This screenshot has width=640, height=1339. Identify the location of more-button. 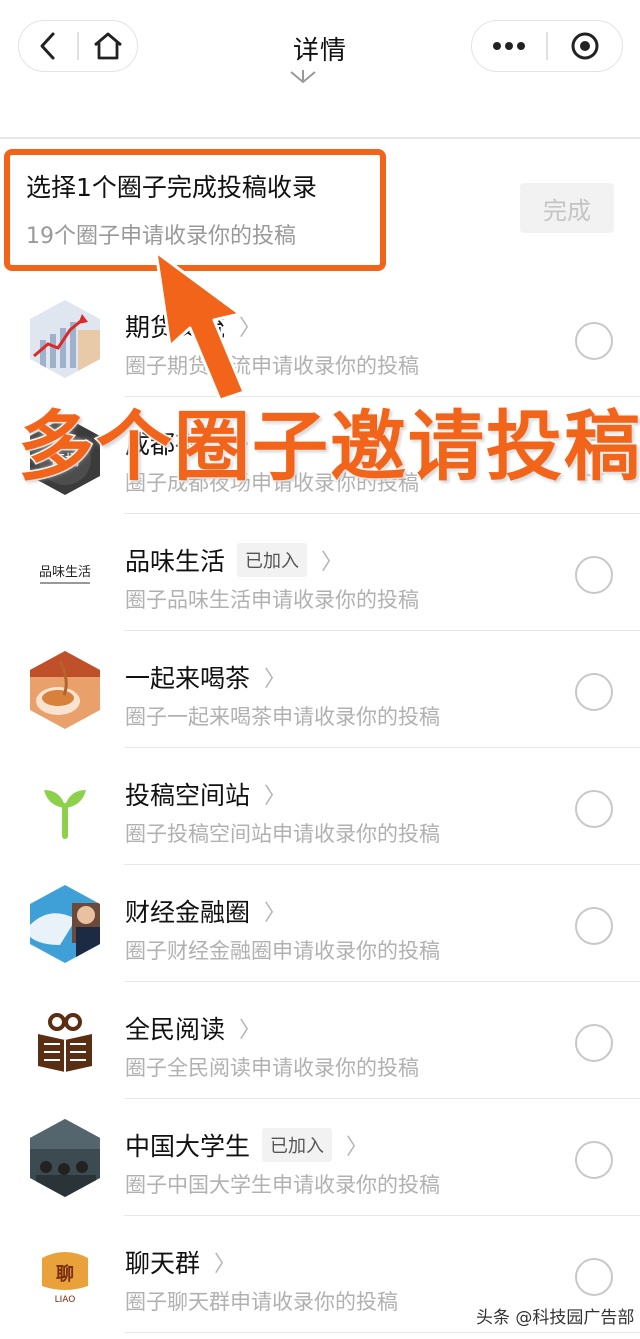
(509, 46).